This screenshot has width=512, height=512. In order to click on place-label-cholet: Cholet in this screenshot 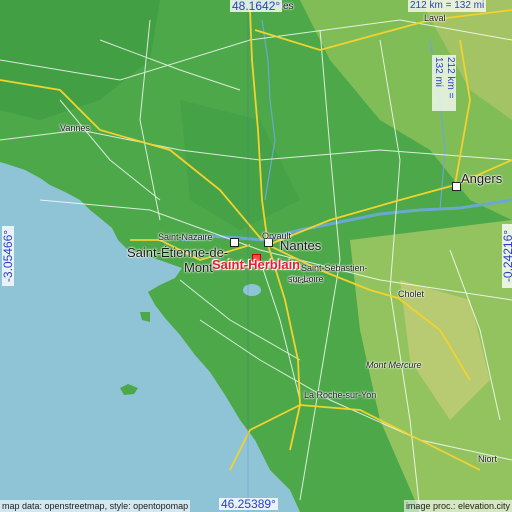, I will do `click(411, 294)`.